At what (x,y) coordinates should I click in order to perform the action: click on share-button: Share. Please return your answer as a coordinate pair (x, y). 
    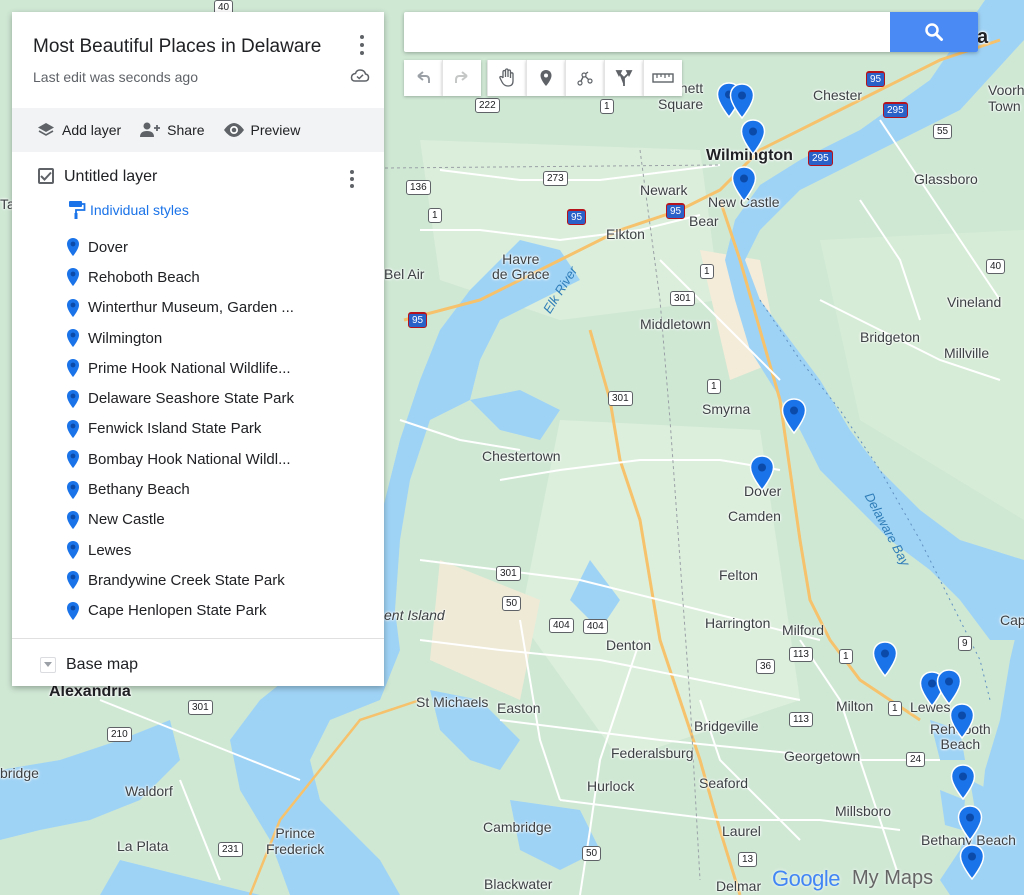
    Looking at the image, I should click on (172, 130).